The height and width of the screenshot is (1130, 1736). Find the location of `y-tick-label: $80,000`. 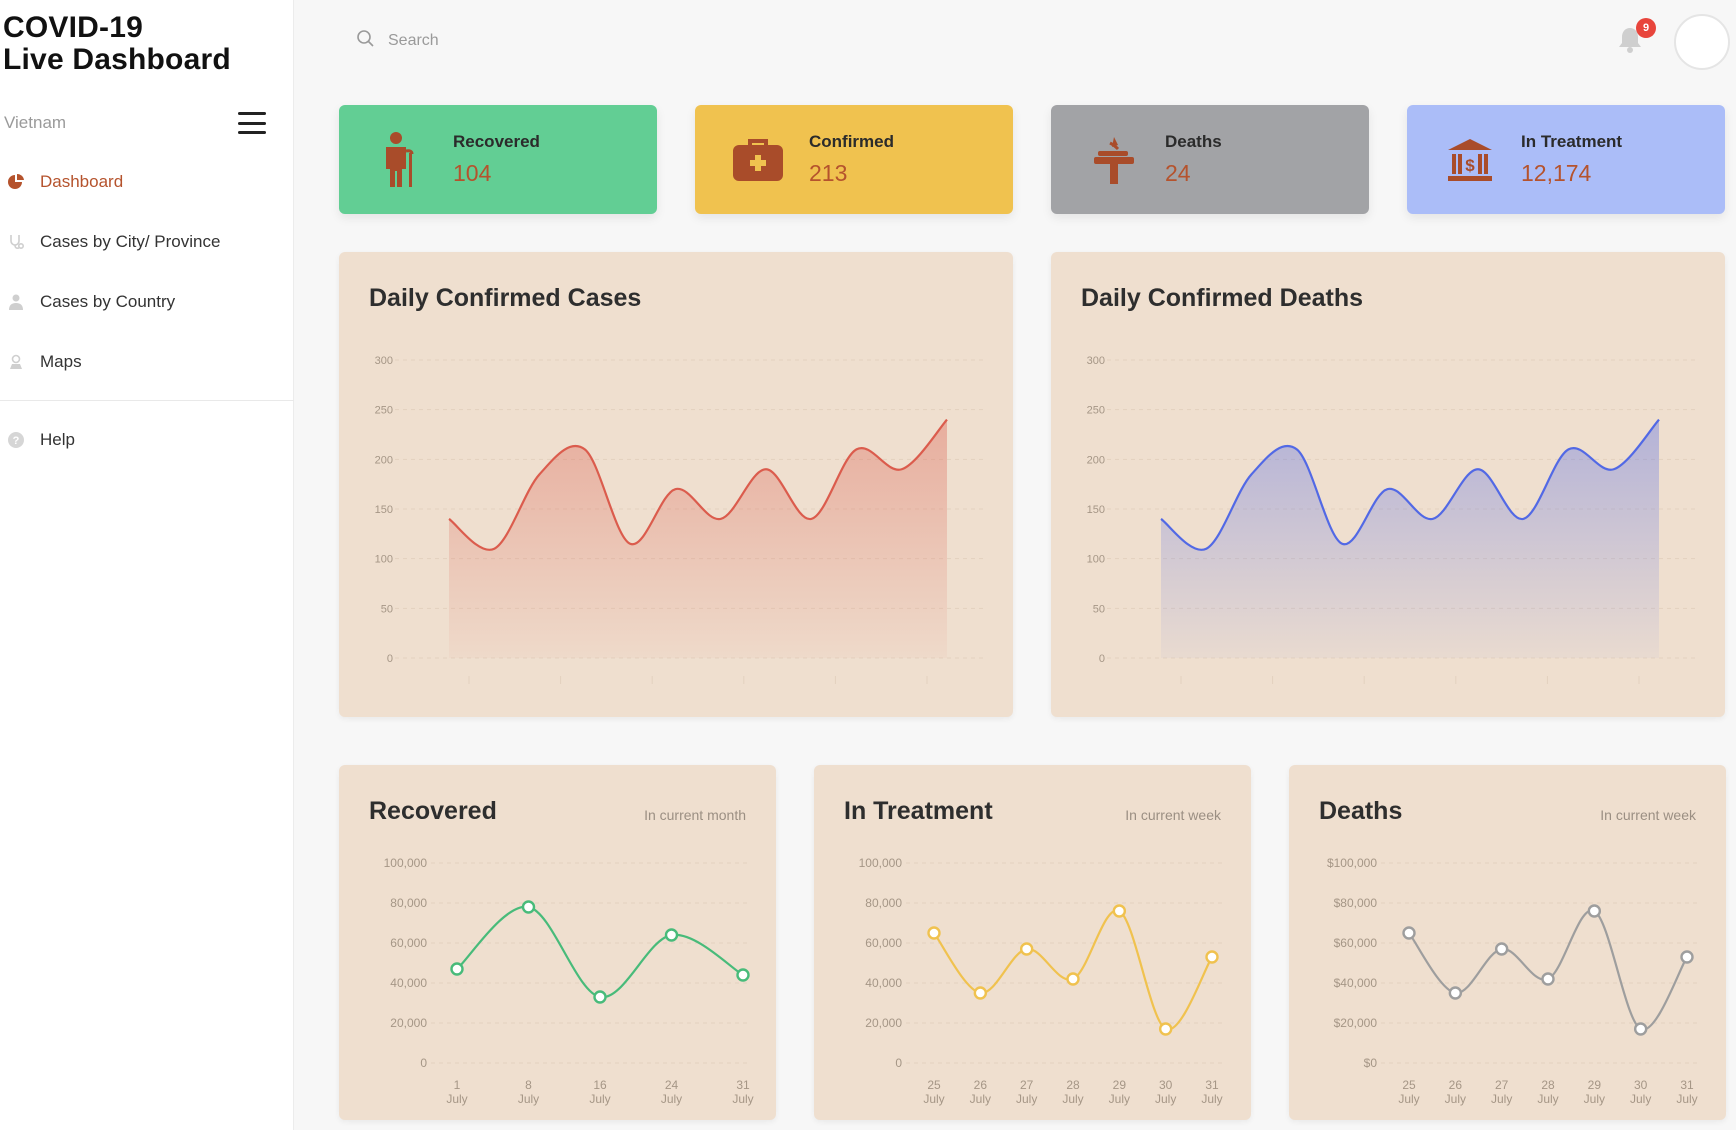

y-tick-label: $80,000 is located at coordinates (1356, 903).